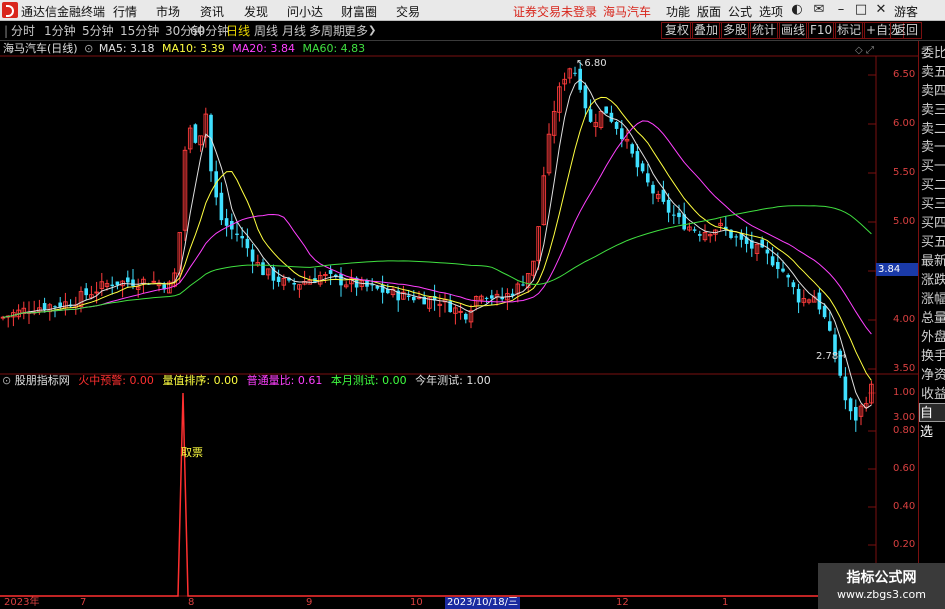 Image resolution: width=945 pixels, height=609 pixels. What do you see at coordinates (200, 380) in the screenshot?
I see `indicator-item-1: 量值排序: 0.00` at bounding box center [200, 380].